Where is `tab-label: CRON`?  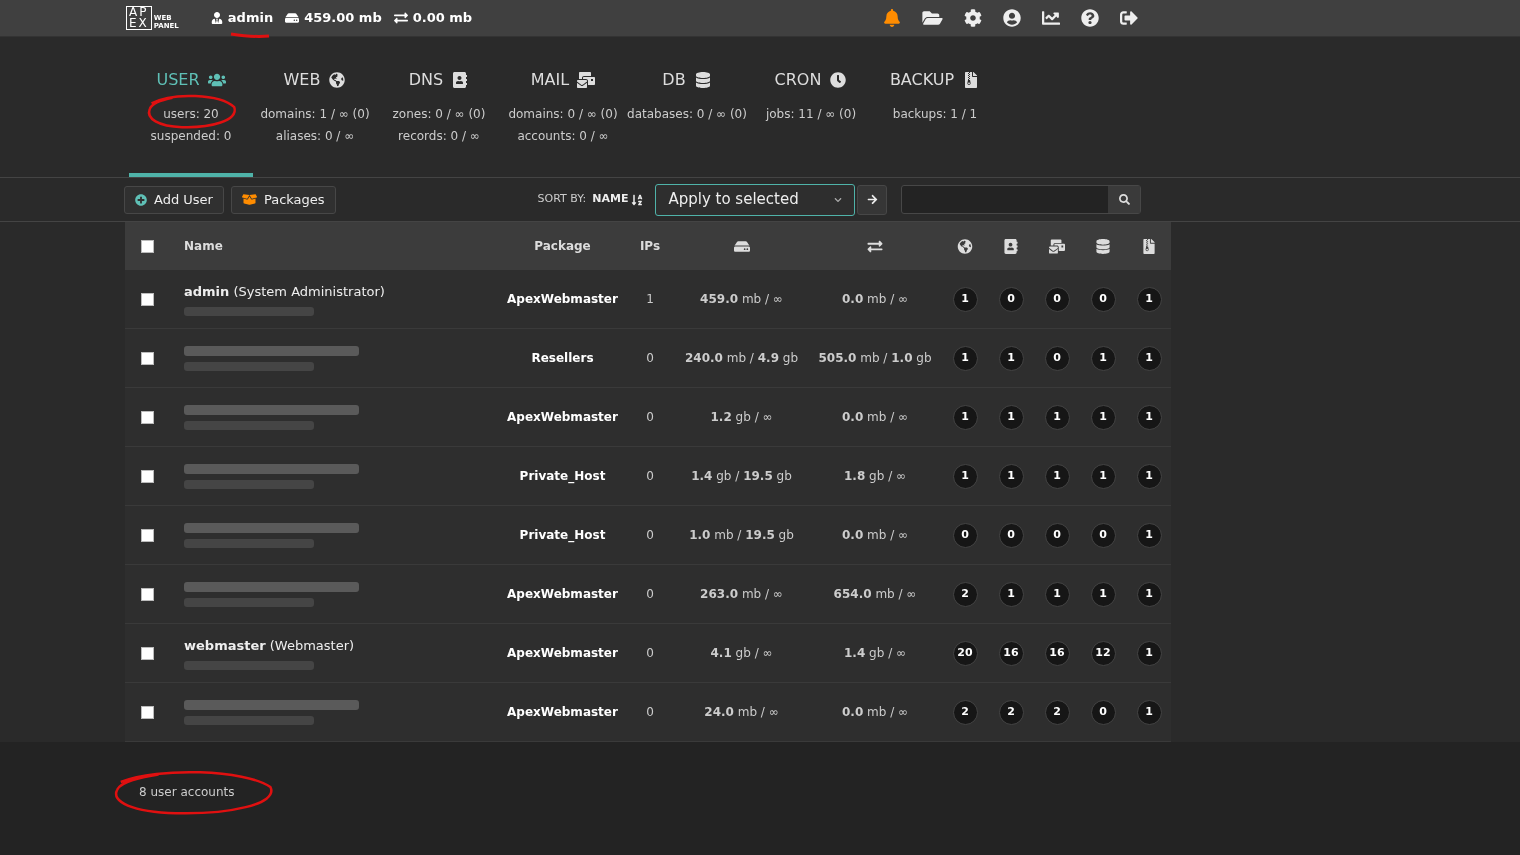 tab-label: CRON is located at coordinates (798, 80).